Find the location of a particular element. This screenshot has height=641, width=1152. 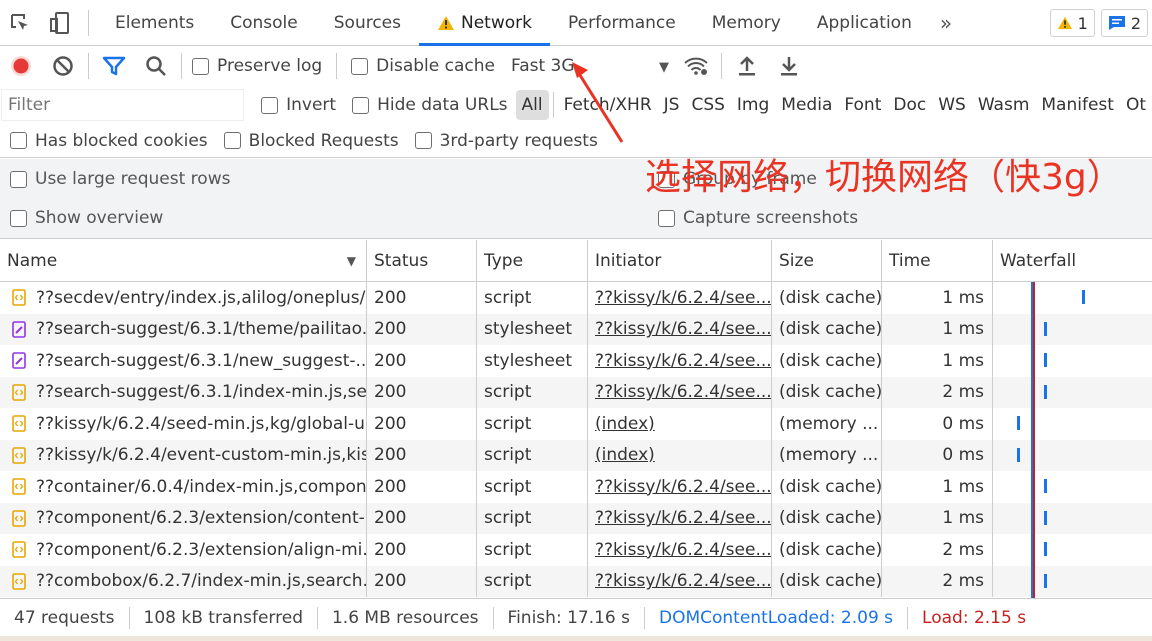

tab-sources: Sources is located at coordinates (367, 23).